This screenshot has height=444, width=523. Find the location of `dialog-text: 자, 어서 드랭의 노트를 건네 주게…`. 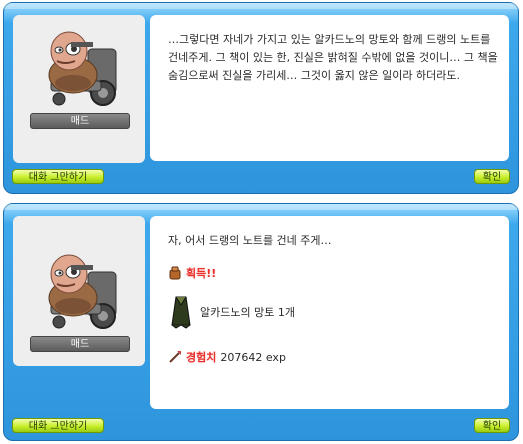

dialog-text: 자, 어서 드랭의 노트를 건네 주게… is located at coordinates (250, 240).